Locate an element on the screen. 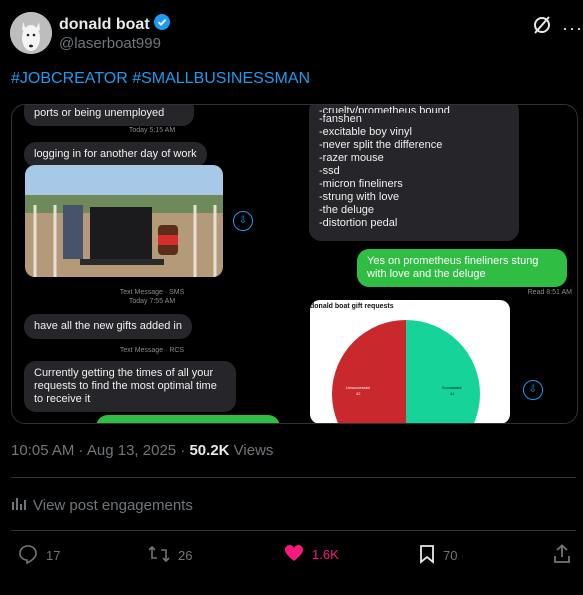 The image size is (583, 595). author-handle: @laserboat999 is located at coordinates (110, 43).